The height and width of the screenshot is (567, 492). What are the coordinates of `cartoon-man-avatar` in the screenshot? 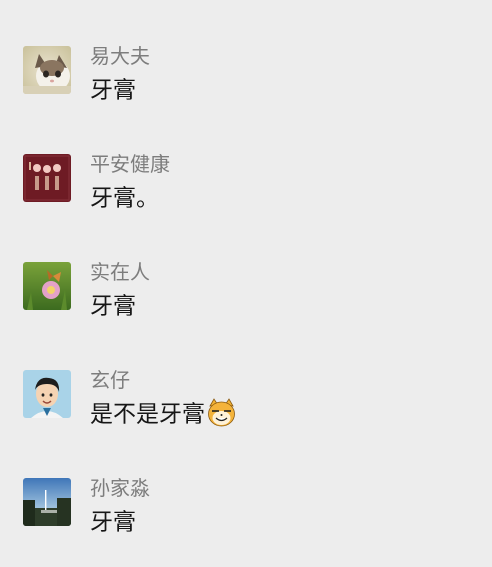 It's located at (47, 394).